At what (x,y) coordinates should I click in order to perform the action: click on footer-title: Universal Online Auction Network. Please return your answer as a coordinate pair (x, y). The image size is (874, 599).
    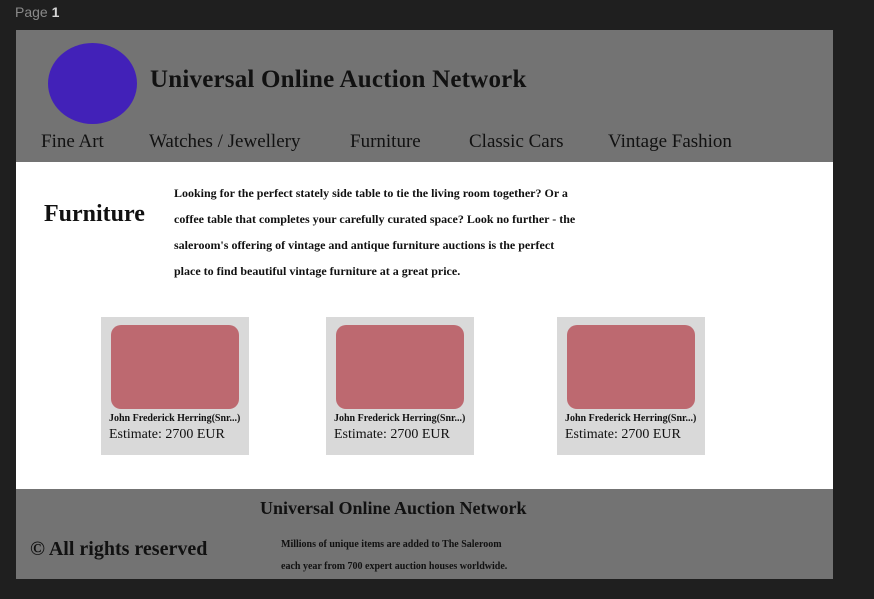
    Looking at the image, I should click on (393, 508).